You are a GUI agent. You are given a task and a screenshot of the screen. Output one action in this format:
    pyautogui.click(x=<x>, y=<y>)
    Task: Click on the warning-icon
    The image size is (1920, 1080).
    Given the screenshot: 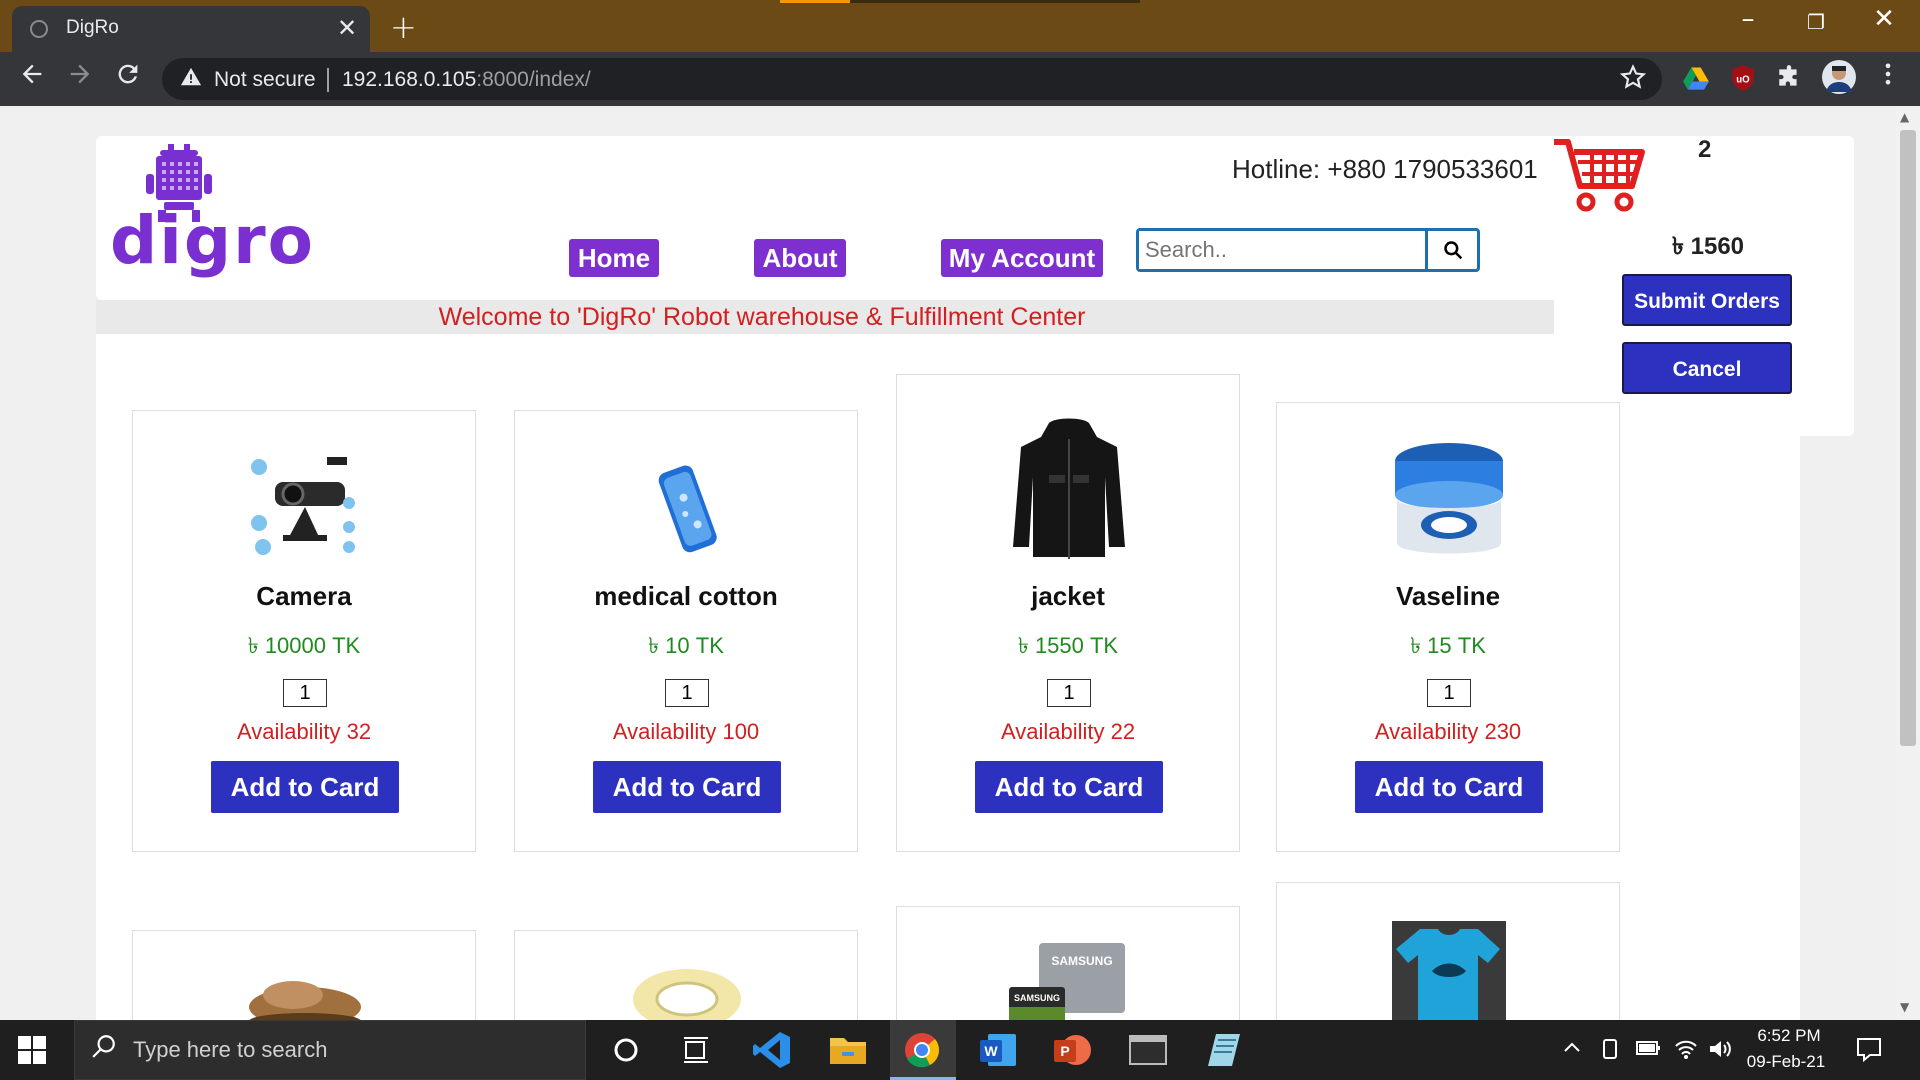 What is the action you would take?
    pyautogui.click(x=191, y=79)
    